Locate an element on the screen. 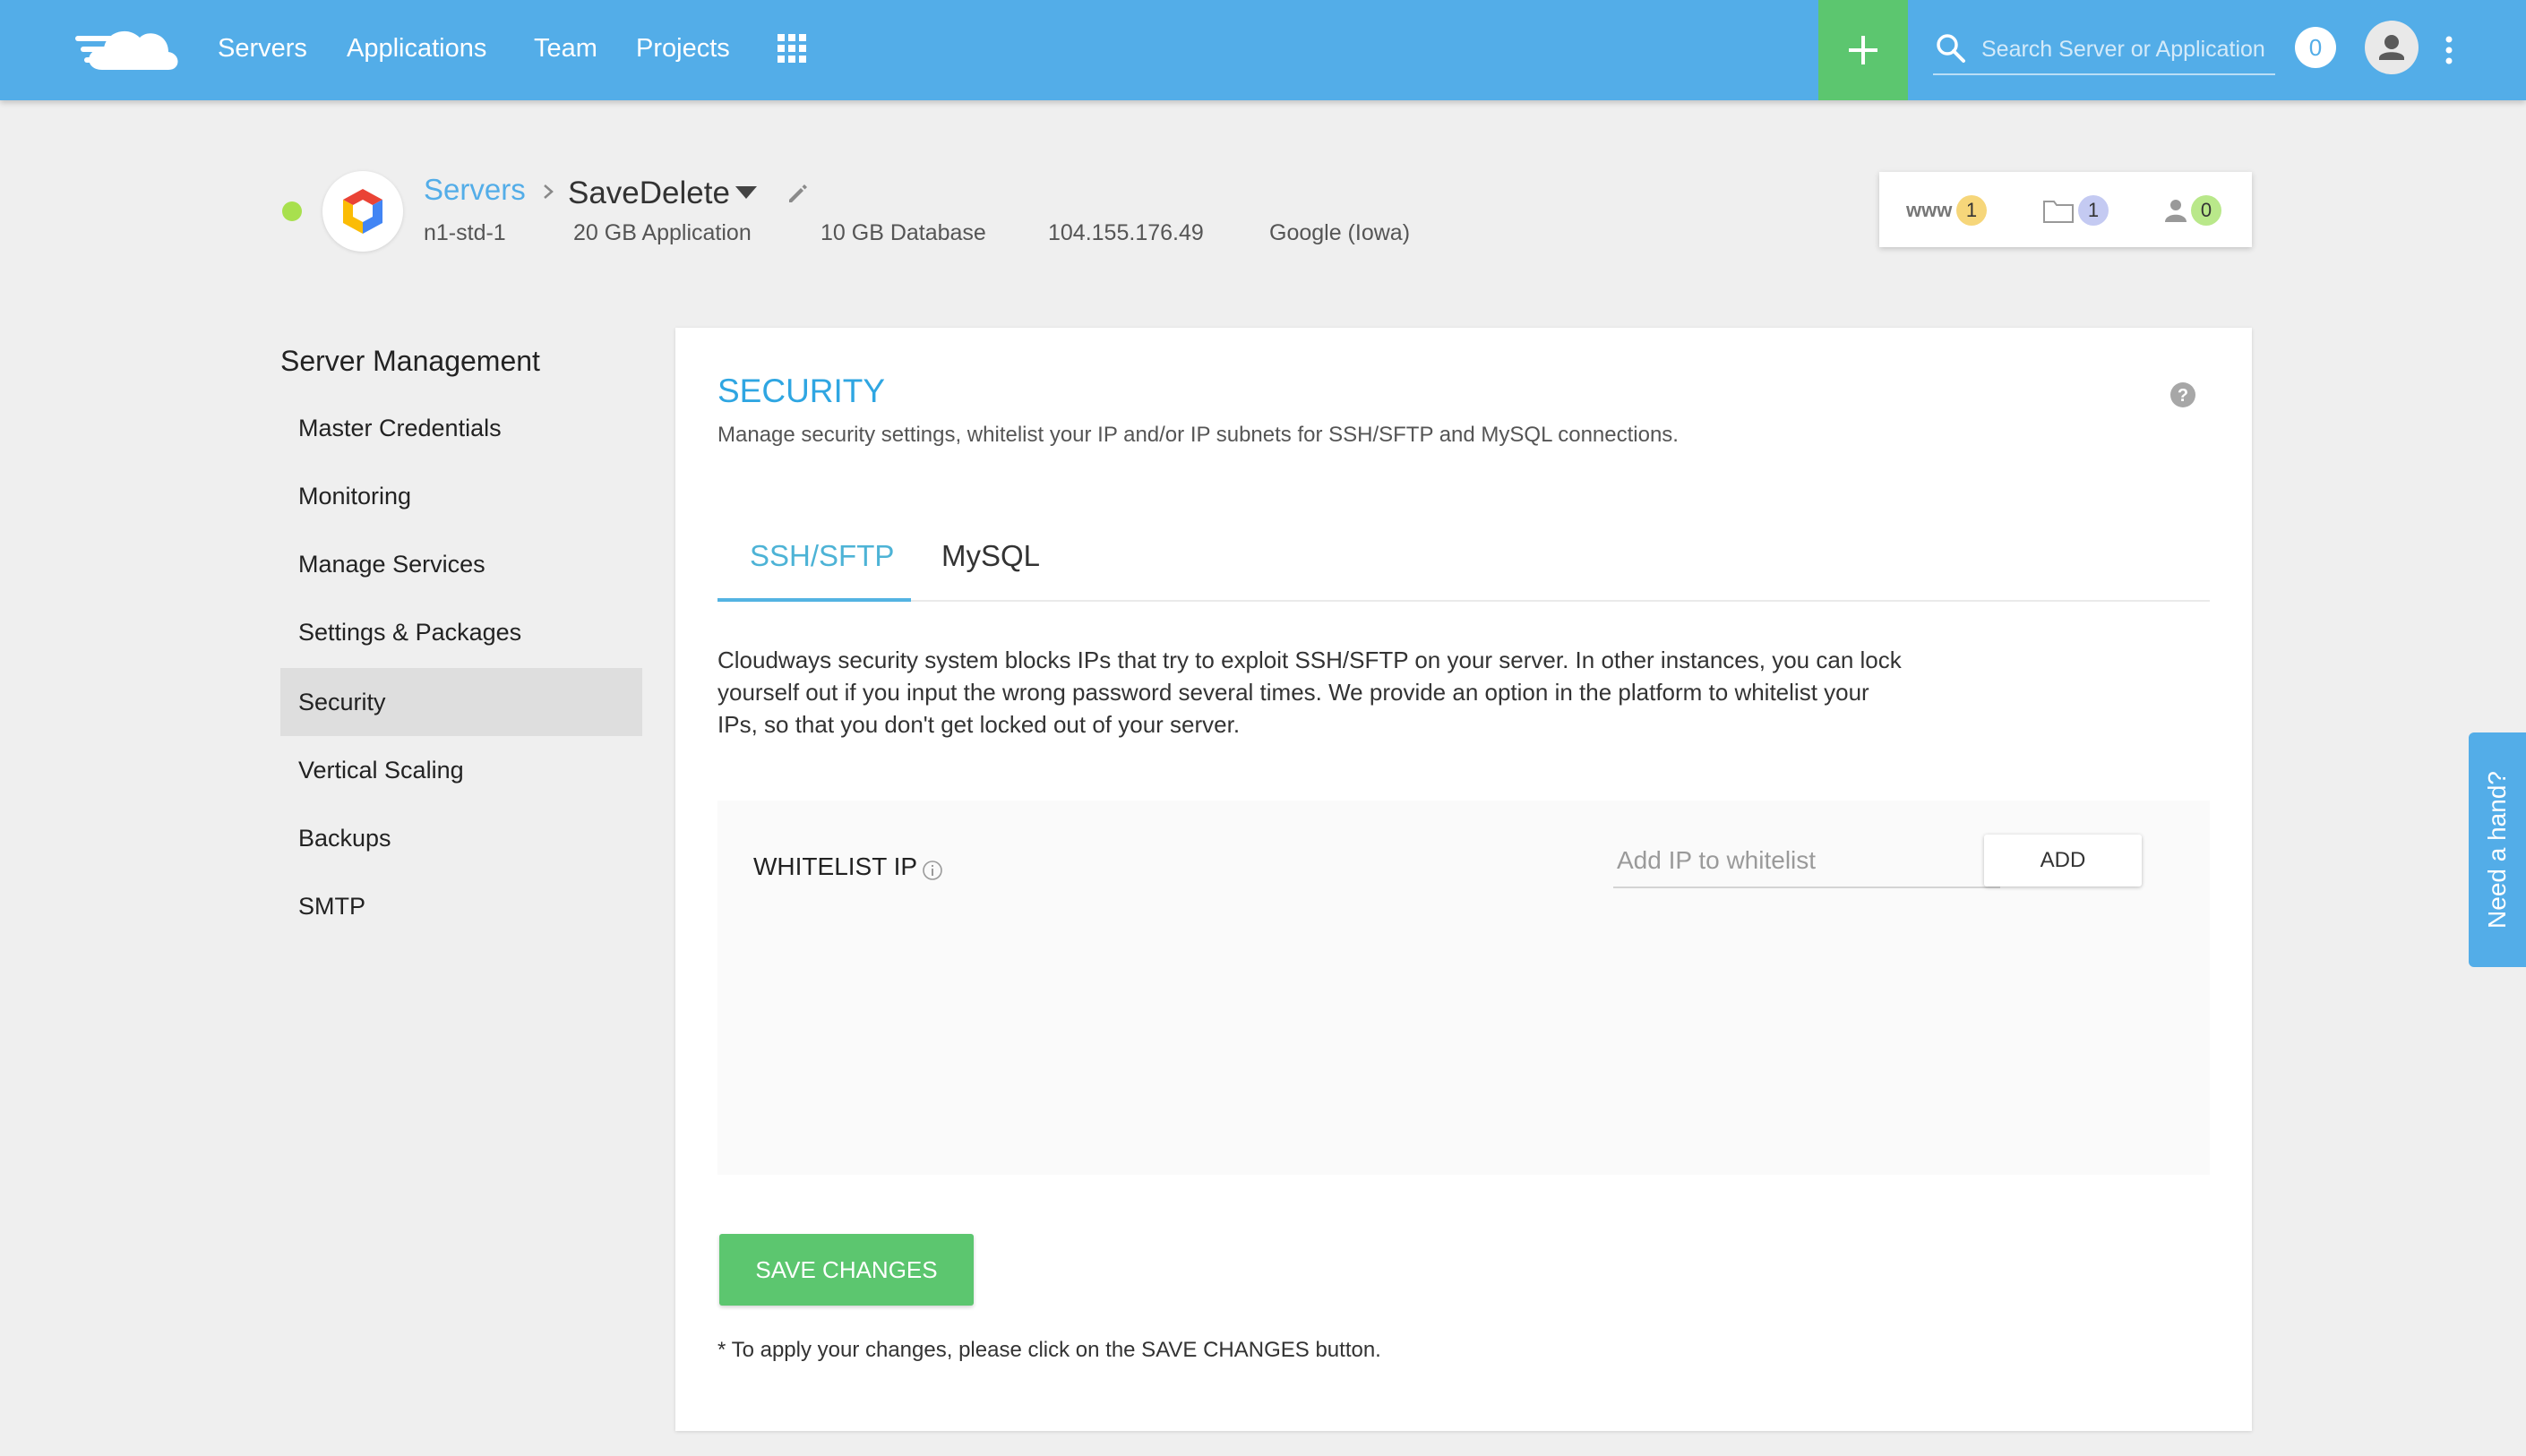 This screenshot has height=1456, width=2526. add-server-button is located at coordinates (1863, 50).